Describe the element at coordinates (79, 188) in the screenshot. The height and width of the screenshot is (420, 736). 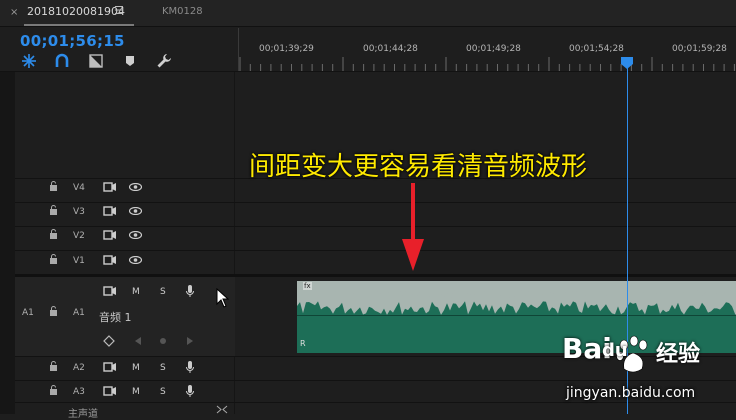
I see `track-label-v4: V4` at that location.